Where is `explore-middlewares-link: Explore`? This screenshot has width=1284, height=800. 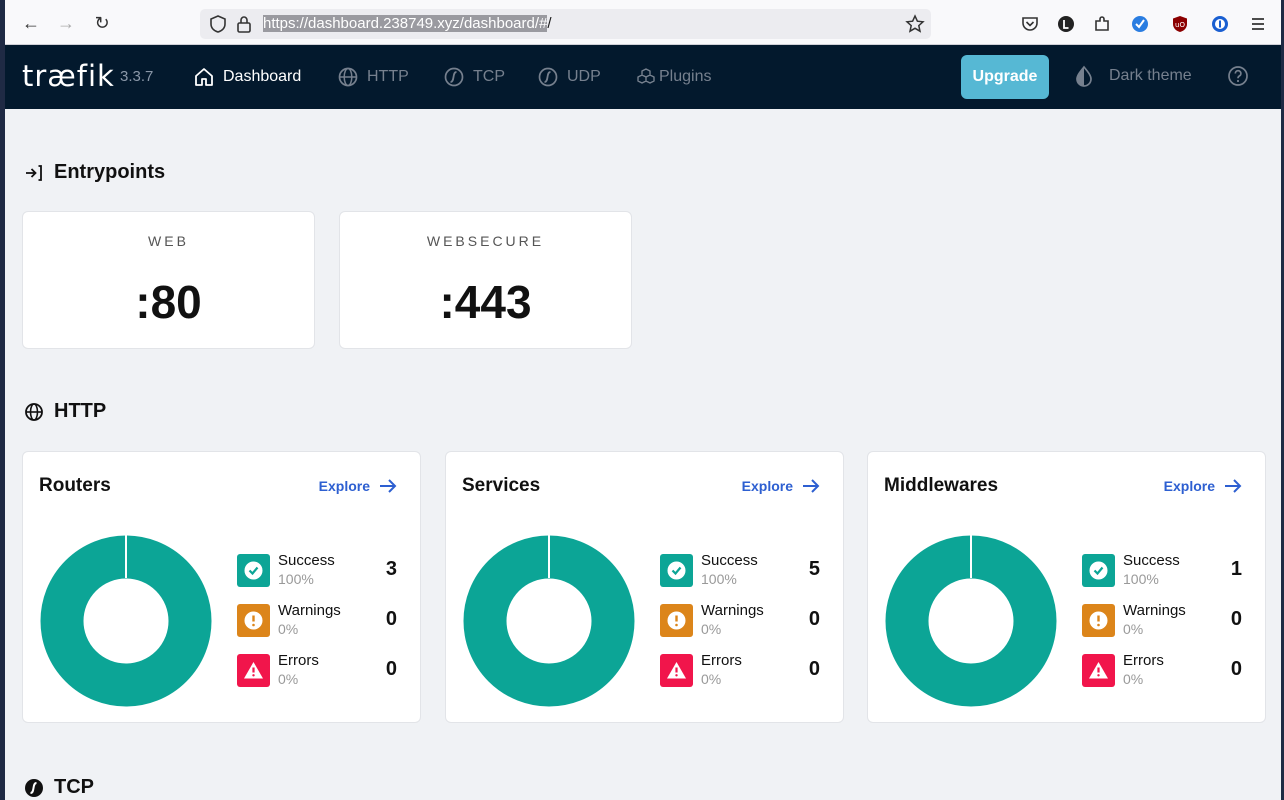
explore-middlewares-link: Explore is located at coordinates (1203, 486).